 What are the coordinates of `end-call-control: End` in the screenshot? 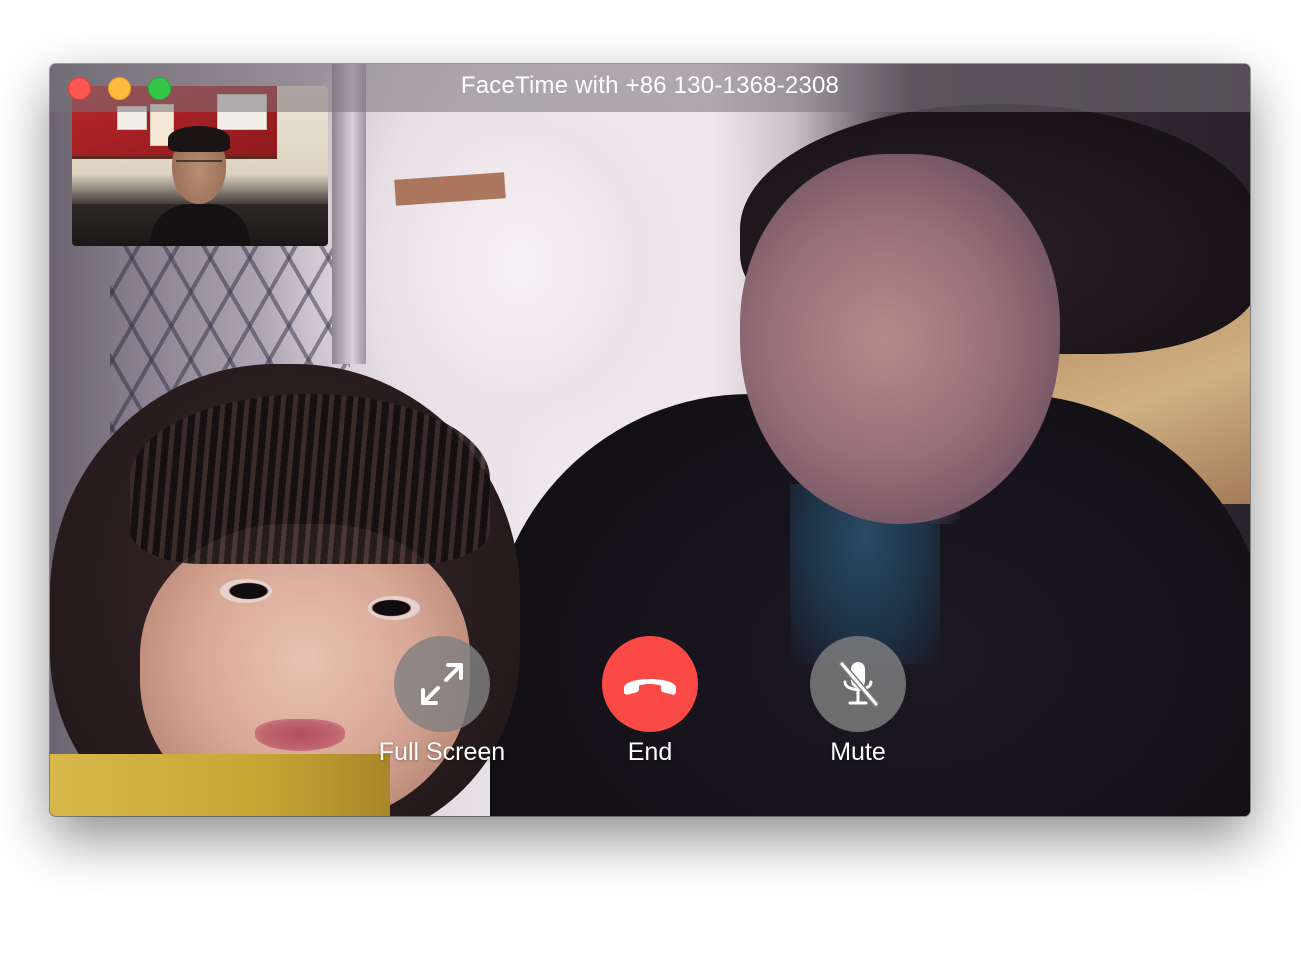 It's located at (650, 701).